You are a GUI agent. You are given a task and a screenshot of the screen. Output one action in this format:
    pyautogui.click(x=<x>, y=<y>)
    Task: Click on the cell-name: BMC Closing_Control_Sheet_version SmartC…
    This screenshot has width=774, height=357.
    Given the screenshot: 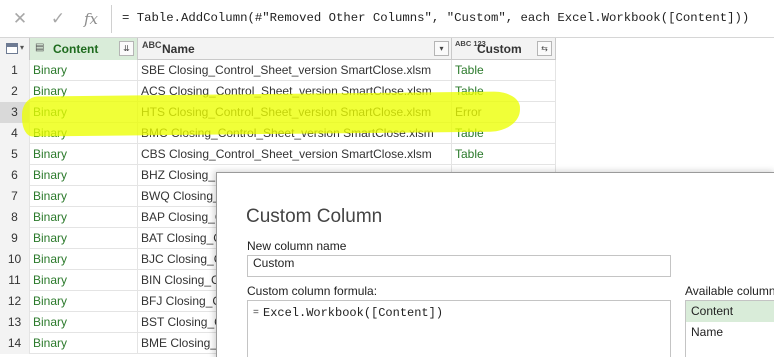 What is the action you would take?
    pyautogui.click(x=295, y=133)
    